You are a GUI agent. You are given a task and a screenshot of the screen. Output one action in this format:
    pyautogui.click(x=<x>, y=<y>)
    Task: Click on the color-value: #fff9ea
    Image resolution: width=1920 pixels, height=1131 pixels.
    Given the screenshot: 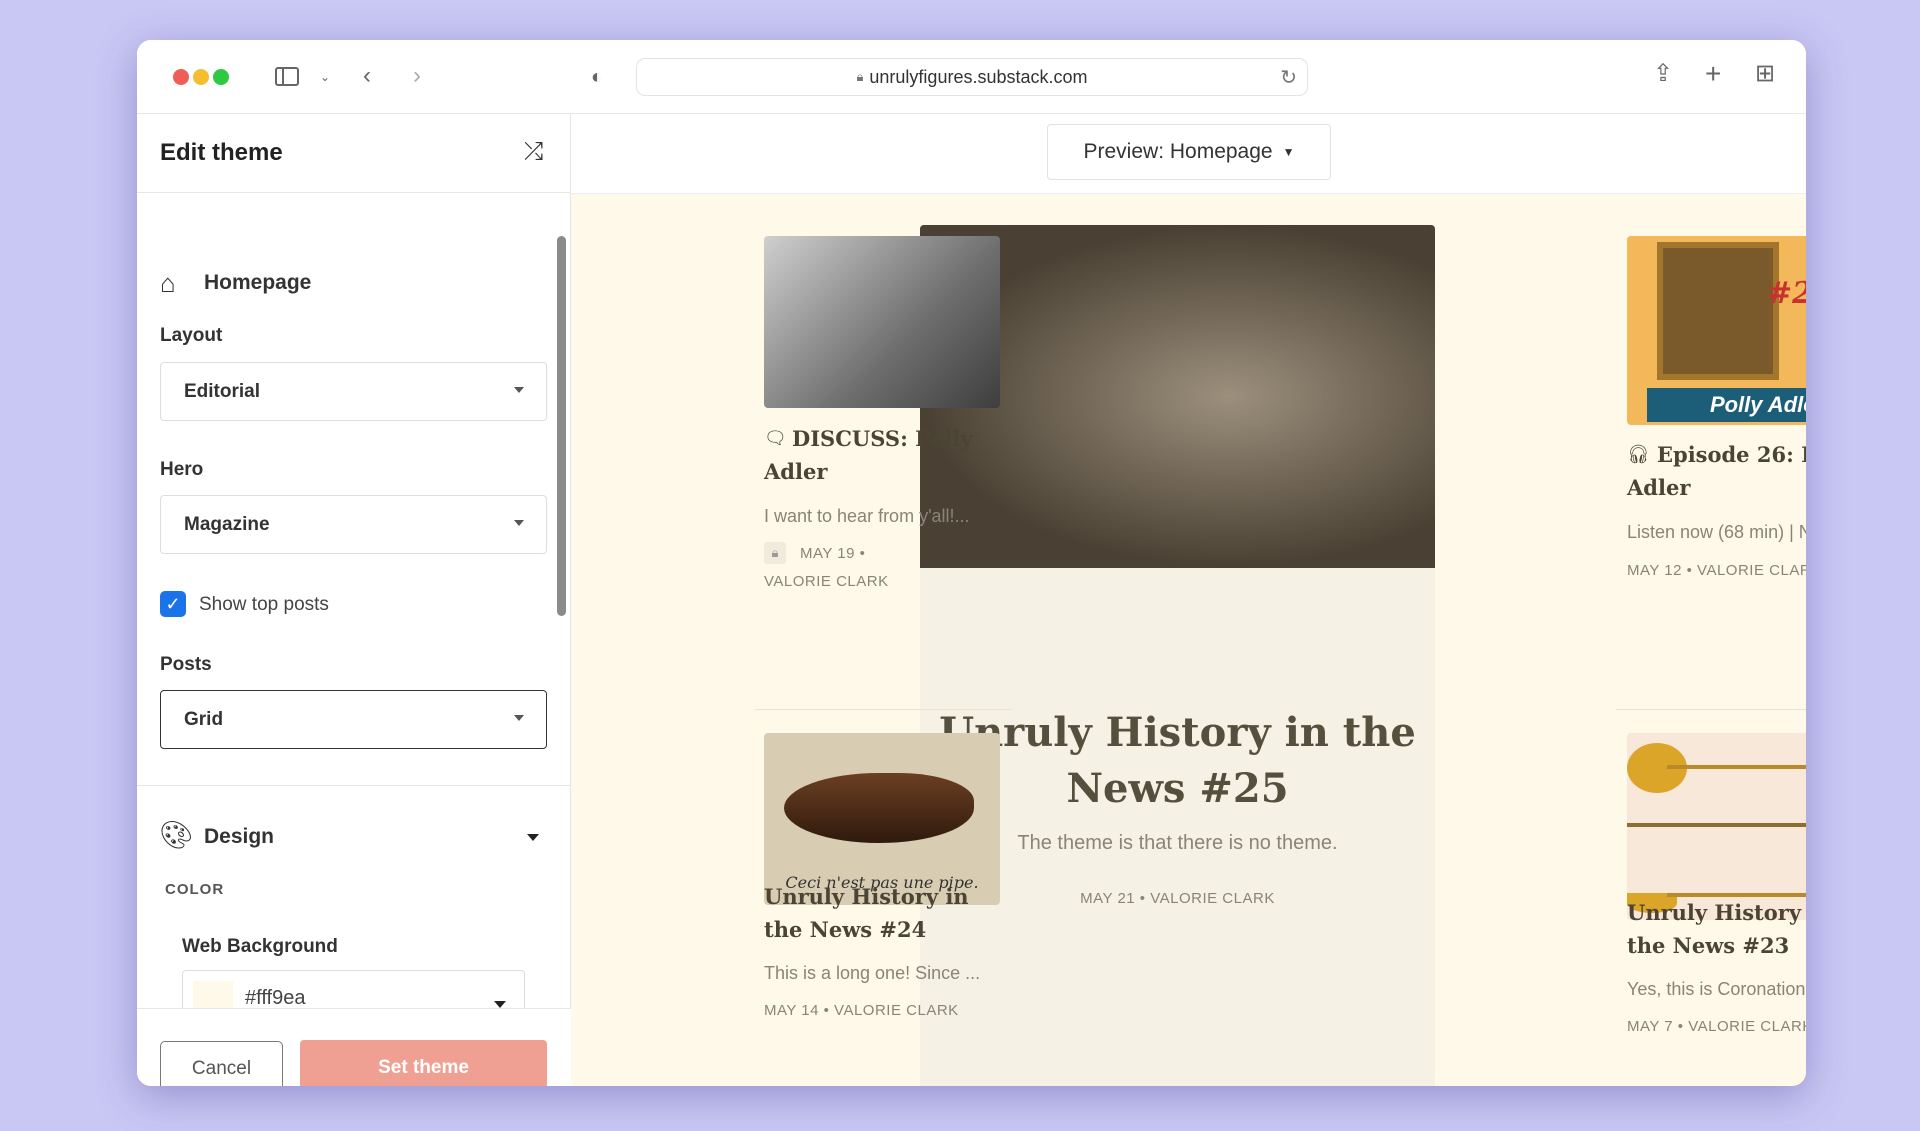 What is the action you would take?
    pyautogui.click(x=275, y=998)
    